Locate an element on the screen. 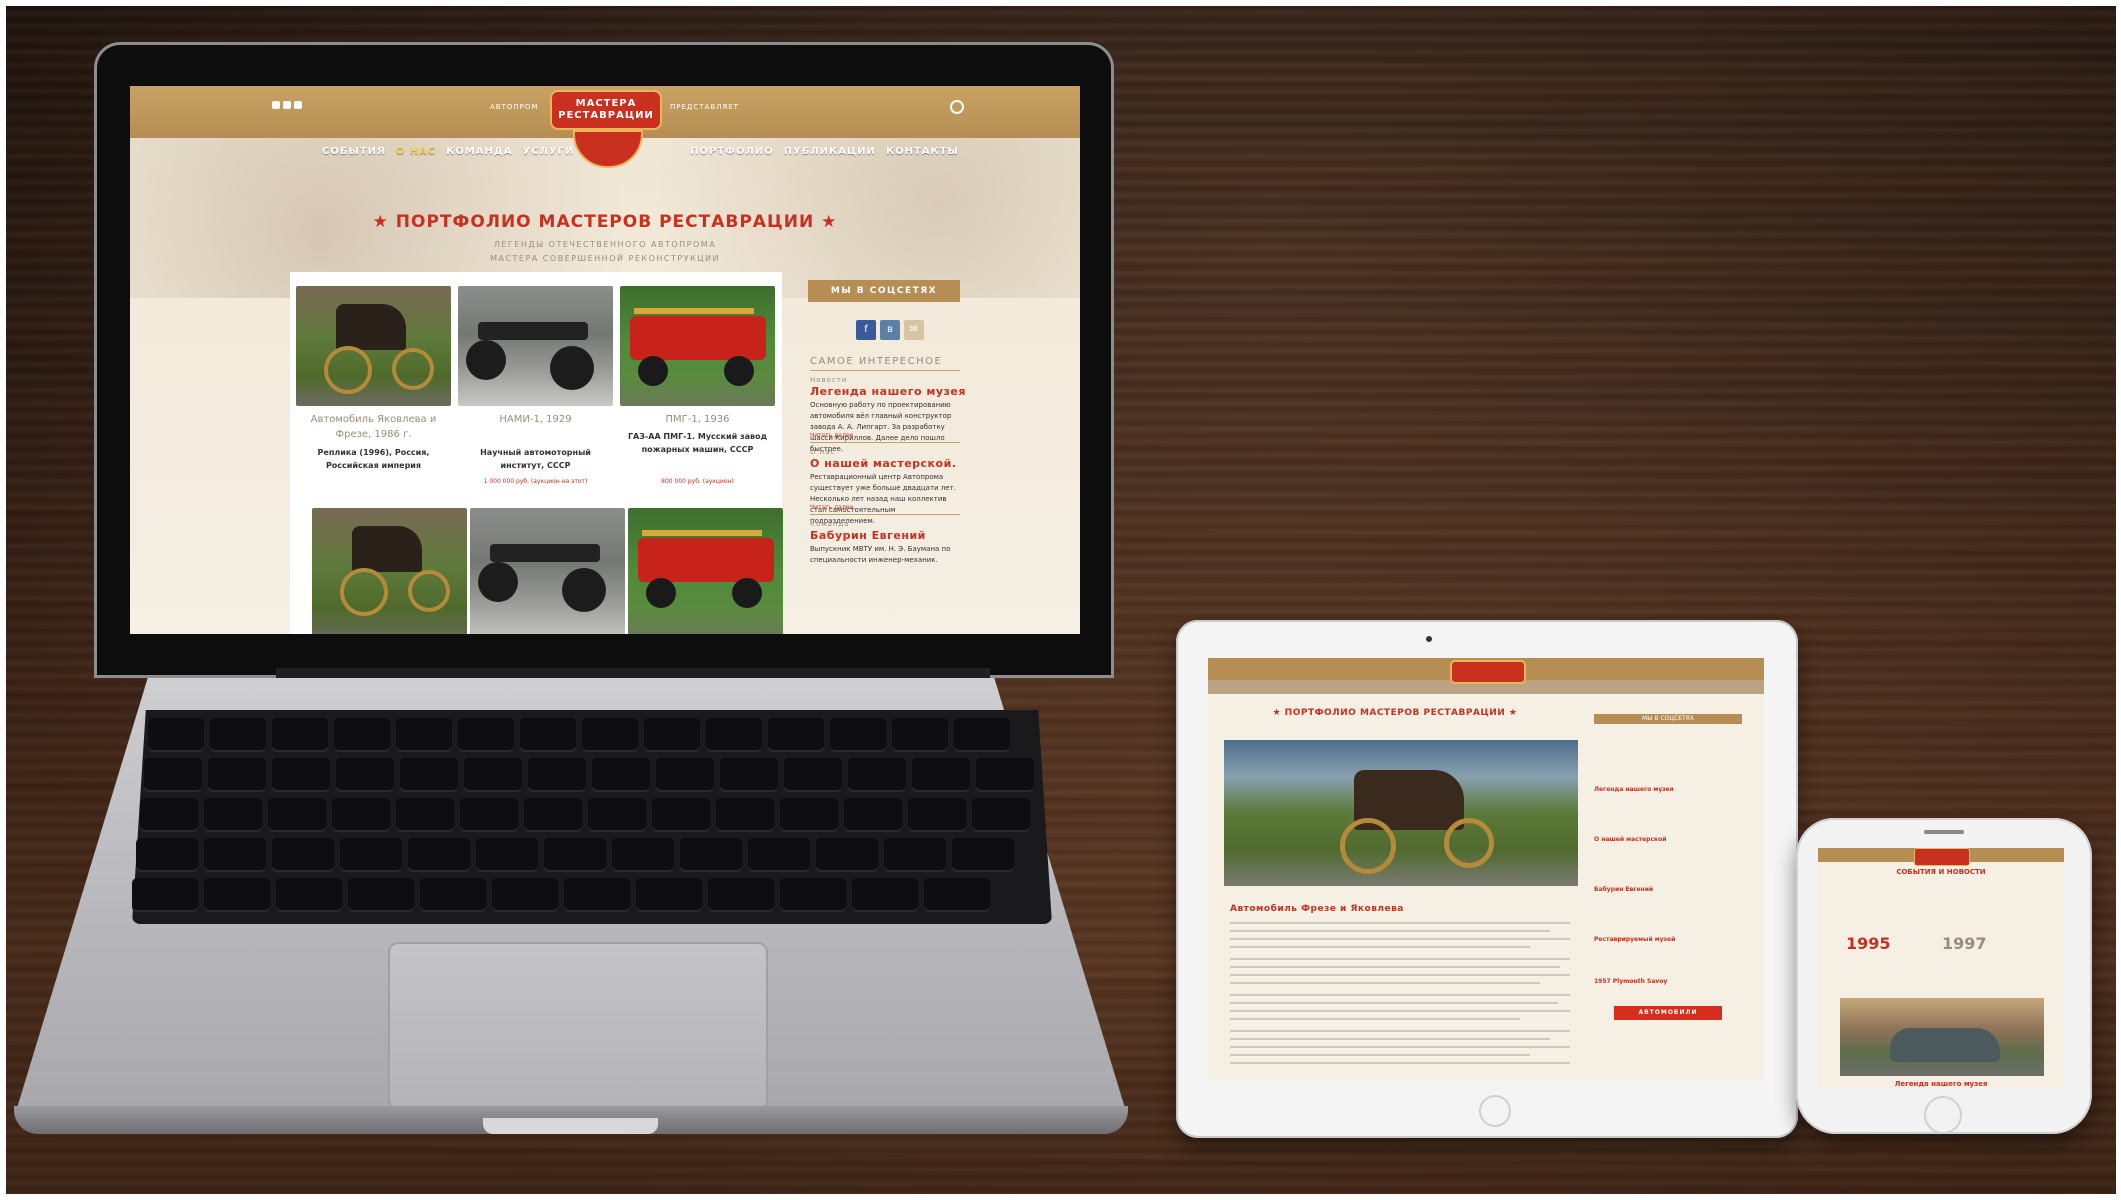  social-networks-button: МЫ В СОЦСЕТЯХ is located at coordinates (884, 291).